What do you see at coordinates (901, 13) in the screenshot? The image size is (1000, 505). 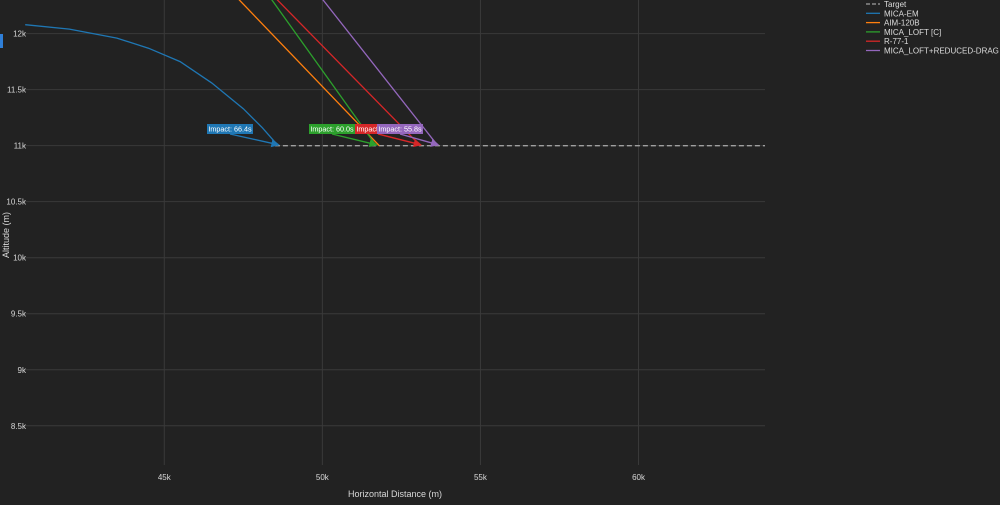 I see `legend-label: MICA-EM` at bounding box center [901, 13].